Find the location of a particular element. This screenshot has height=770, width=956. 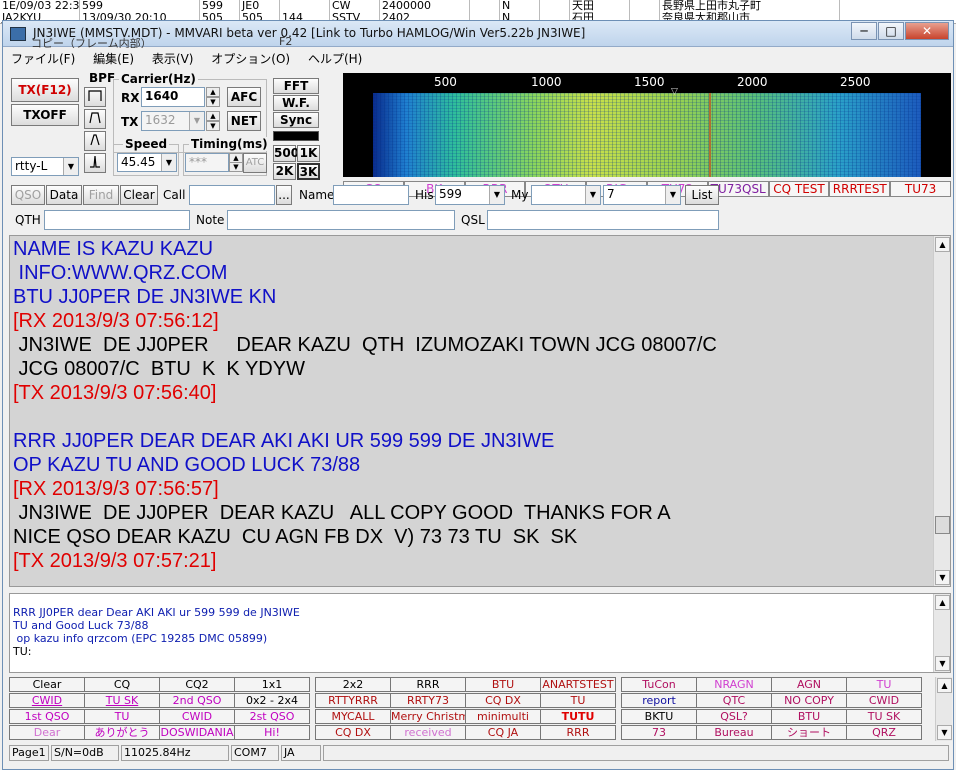

macro-button: RTTYRRR is located at coordinates (353, 700).